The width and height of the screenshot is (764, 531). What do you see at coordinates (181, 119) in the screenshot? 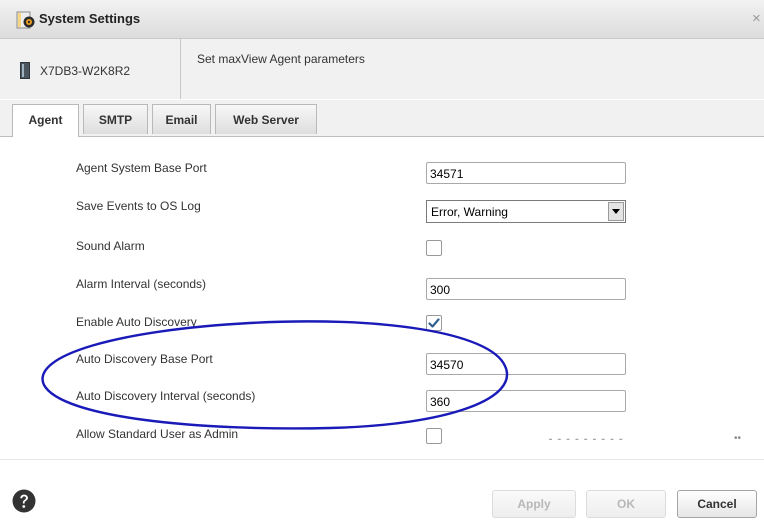
I see `tab-email: Email` at bounding box center [181, 119].